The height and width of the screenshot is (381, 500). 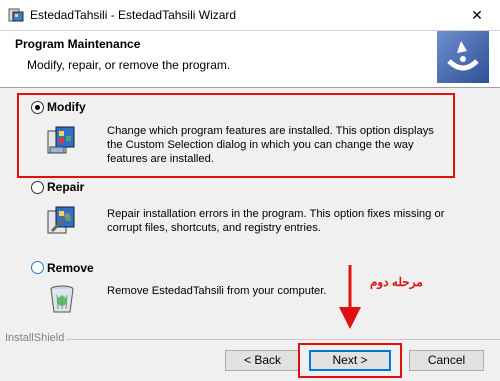 I want to click on option-label-modify: Modify, so click(x=66, y=107).